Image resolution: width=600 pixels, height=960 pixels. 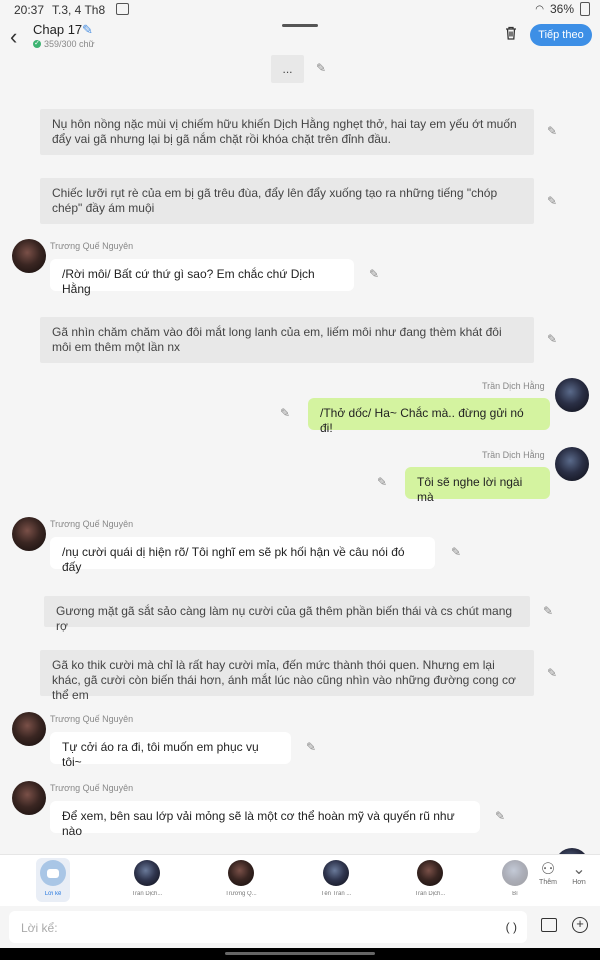 I want to click on pencil-icon: ✎, so click(x=87, y=30).